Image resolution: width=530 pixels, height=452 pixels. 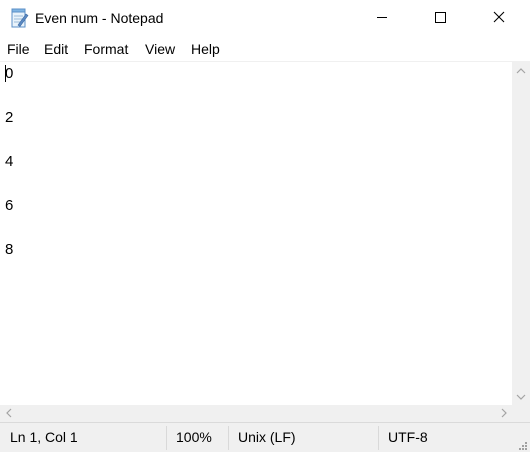 I want to click on maximize-button, so click(x=440, y=18).